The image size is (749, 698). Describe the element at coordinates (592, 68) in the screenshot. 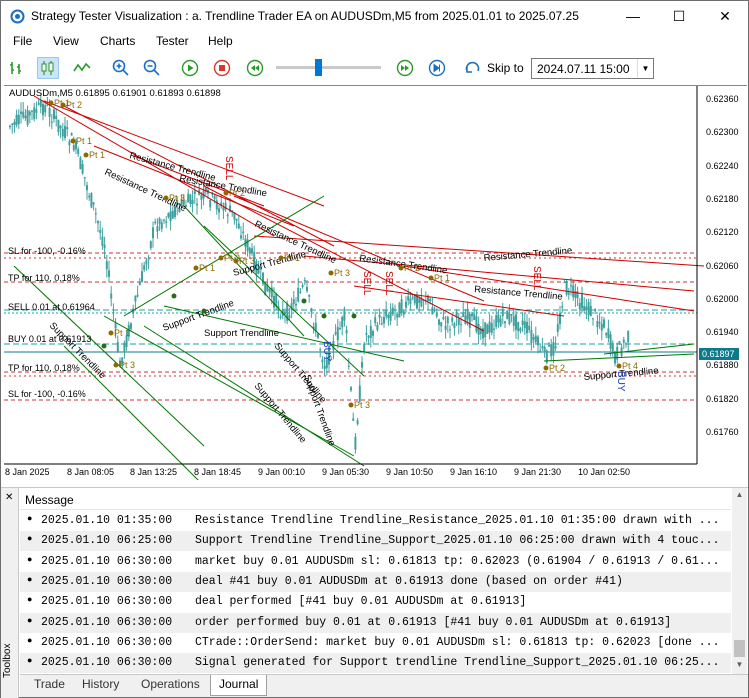

I see `skip-to-date-picker: 2024.07.11 15:00 ▼` at that location.